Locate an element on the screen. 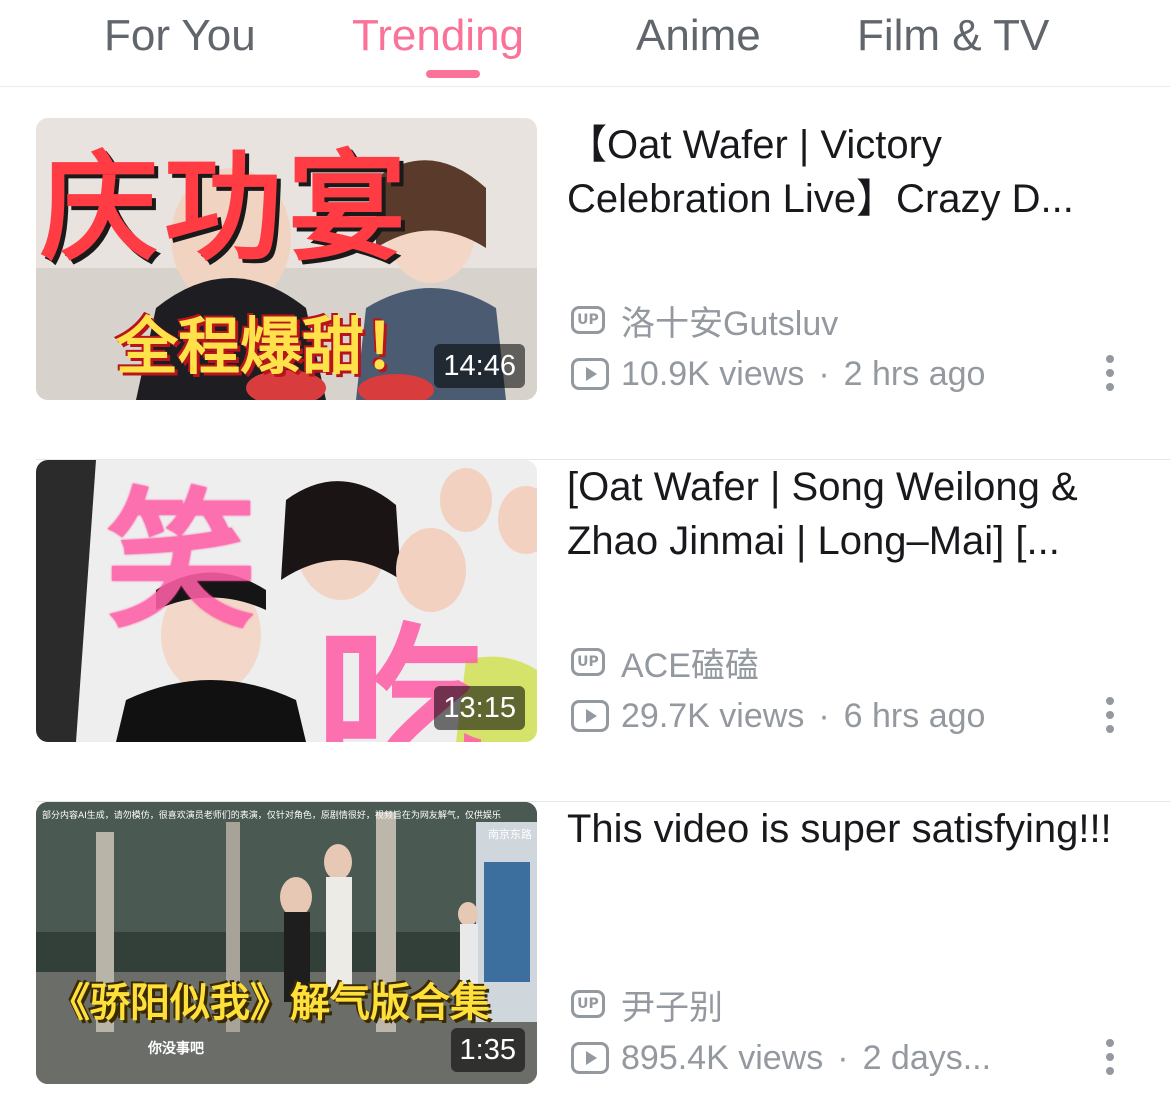 The height and width of the screenshot is (1101, 1170). uploader-name: 洛十安Gutsluv is located at coordinates (730, 323).